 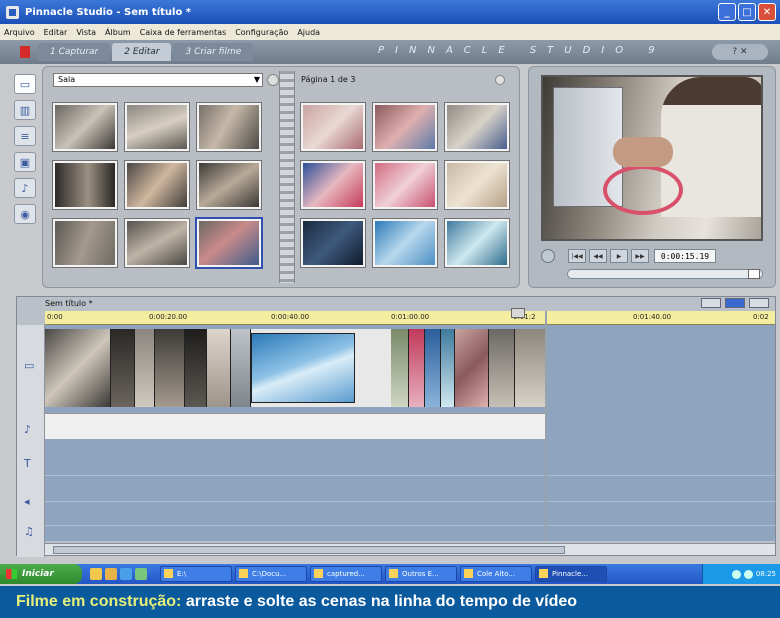 I want to click on eject-icon, so click(x=548, y=256).